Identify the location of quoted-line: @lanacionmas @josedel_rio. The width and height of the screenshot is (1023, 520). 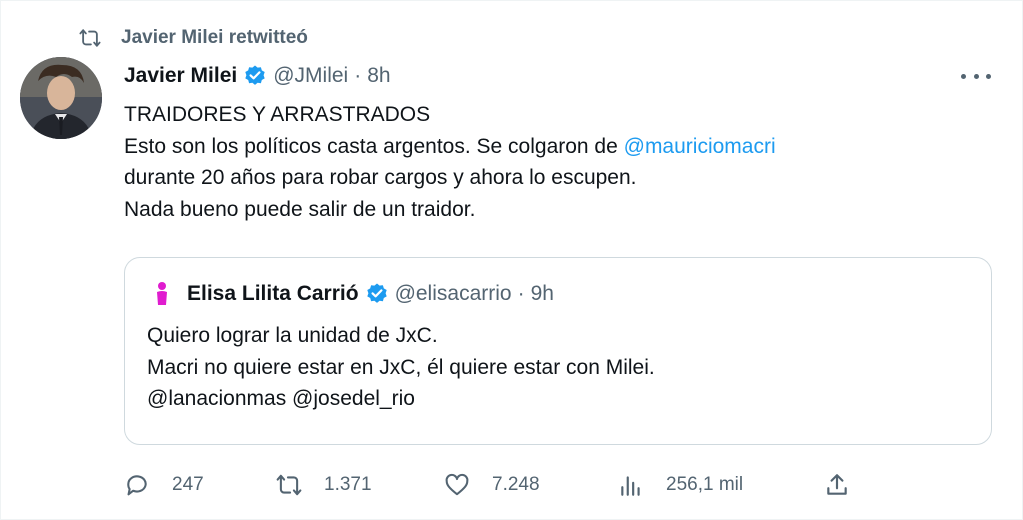
(281, 398).